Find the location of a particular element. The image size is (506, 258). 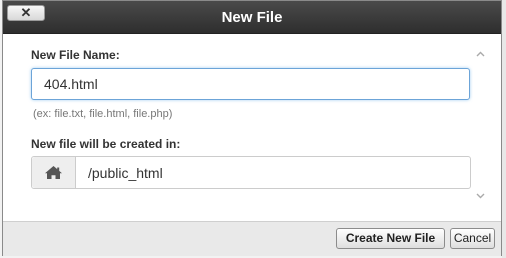

file-name-hint: (ex: file.txt, file.html, file.php) is located at coordinates (103, 114).